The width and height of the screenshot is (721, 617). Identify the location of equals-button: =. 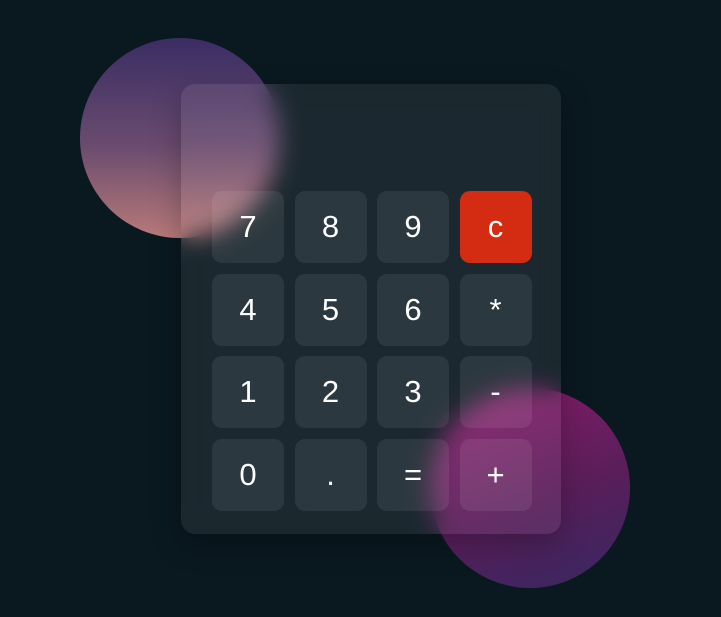
(413, 474).